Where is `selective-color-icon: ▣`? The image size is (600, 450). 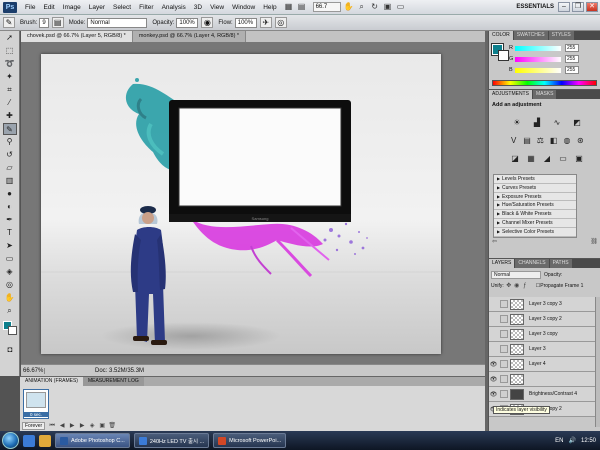 selective-color-icon: ▣ is located at coordinates (579, 158).